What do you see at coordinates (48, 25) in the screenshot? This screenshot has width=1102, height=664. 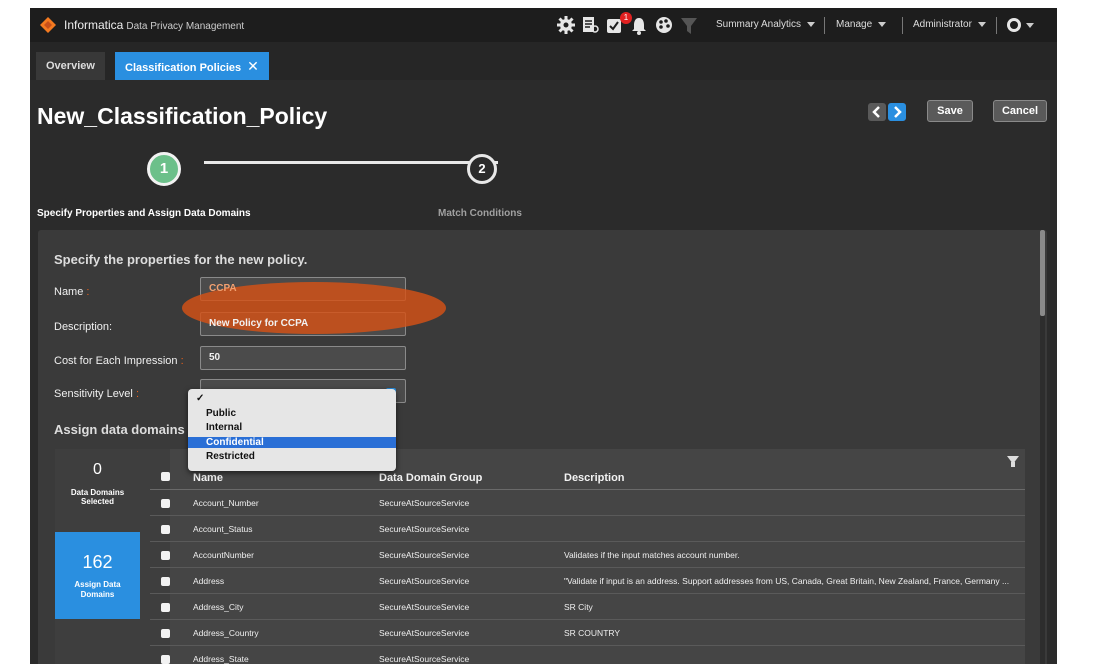 I see `informatica-logo-icon` at bounding box center [48, 25].